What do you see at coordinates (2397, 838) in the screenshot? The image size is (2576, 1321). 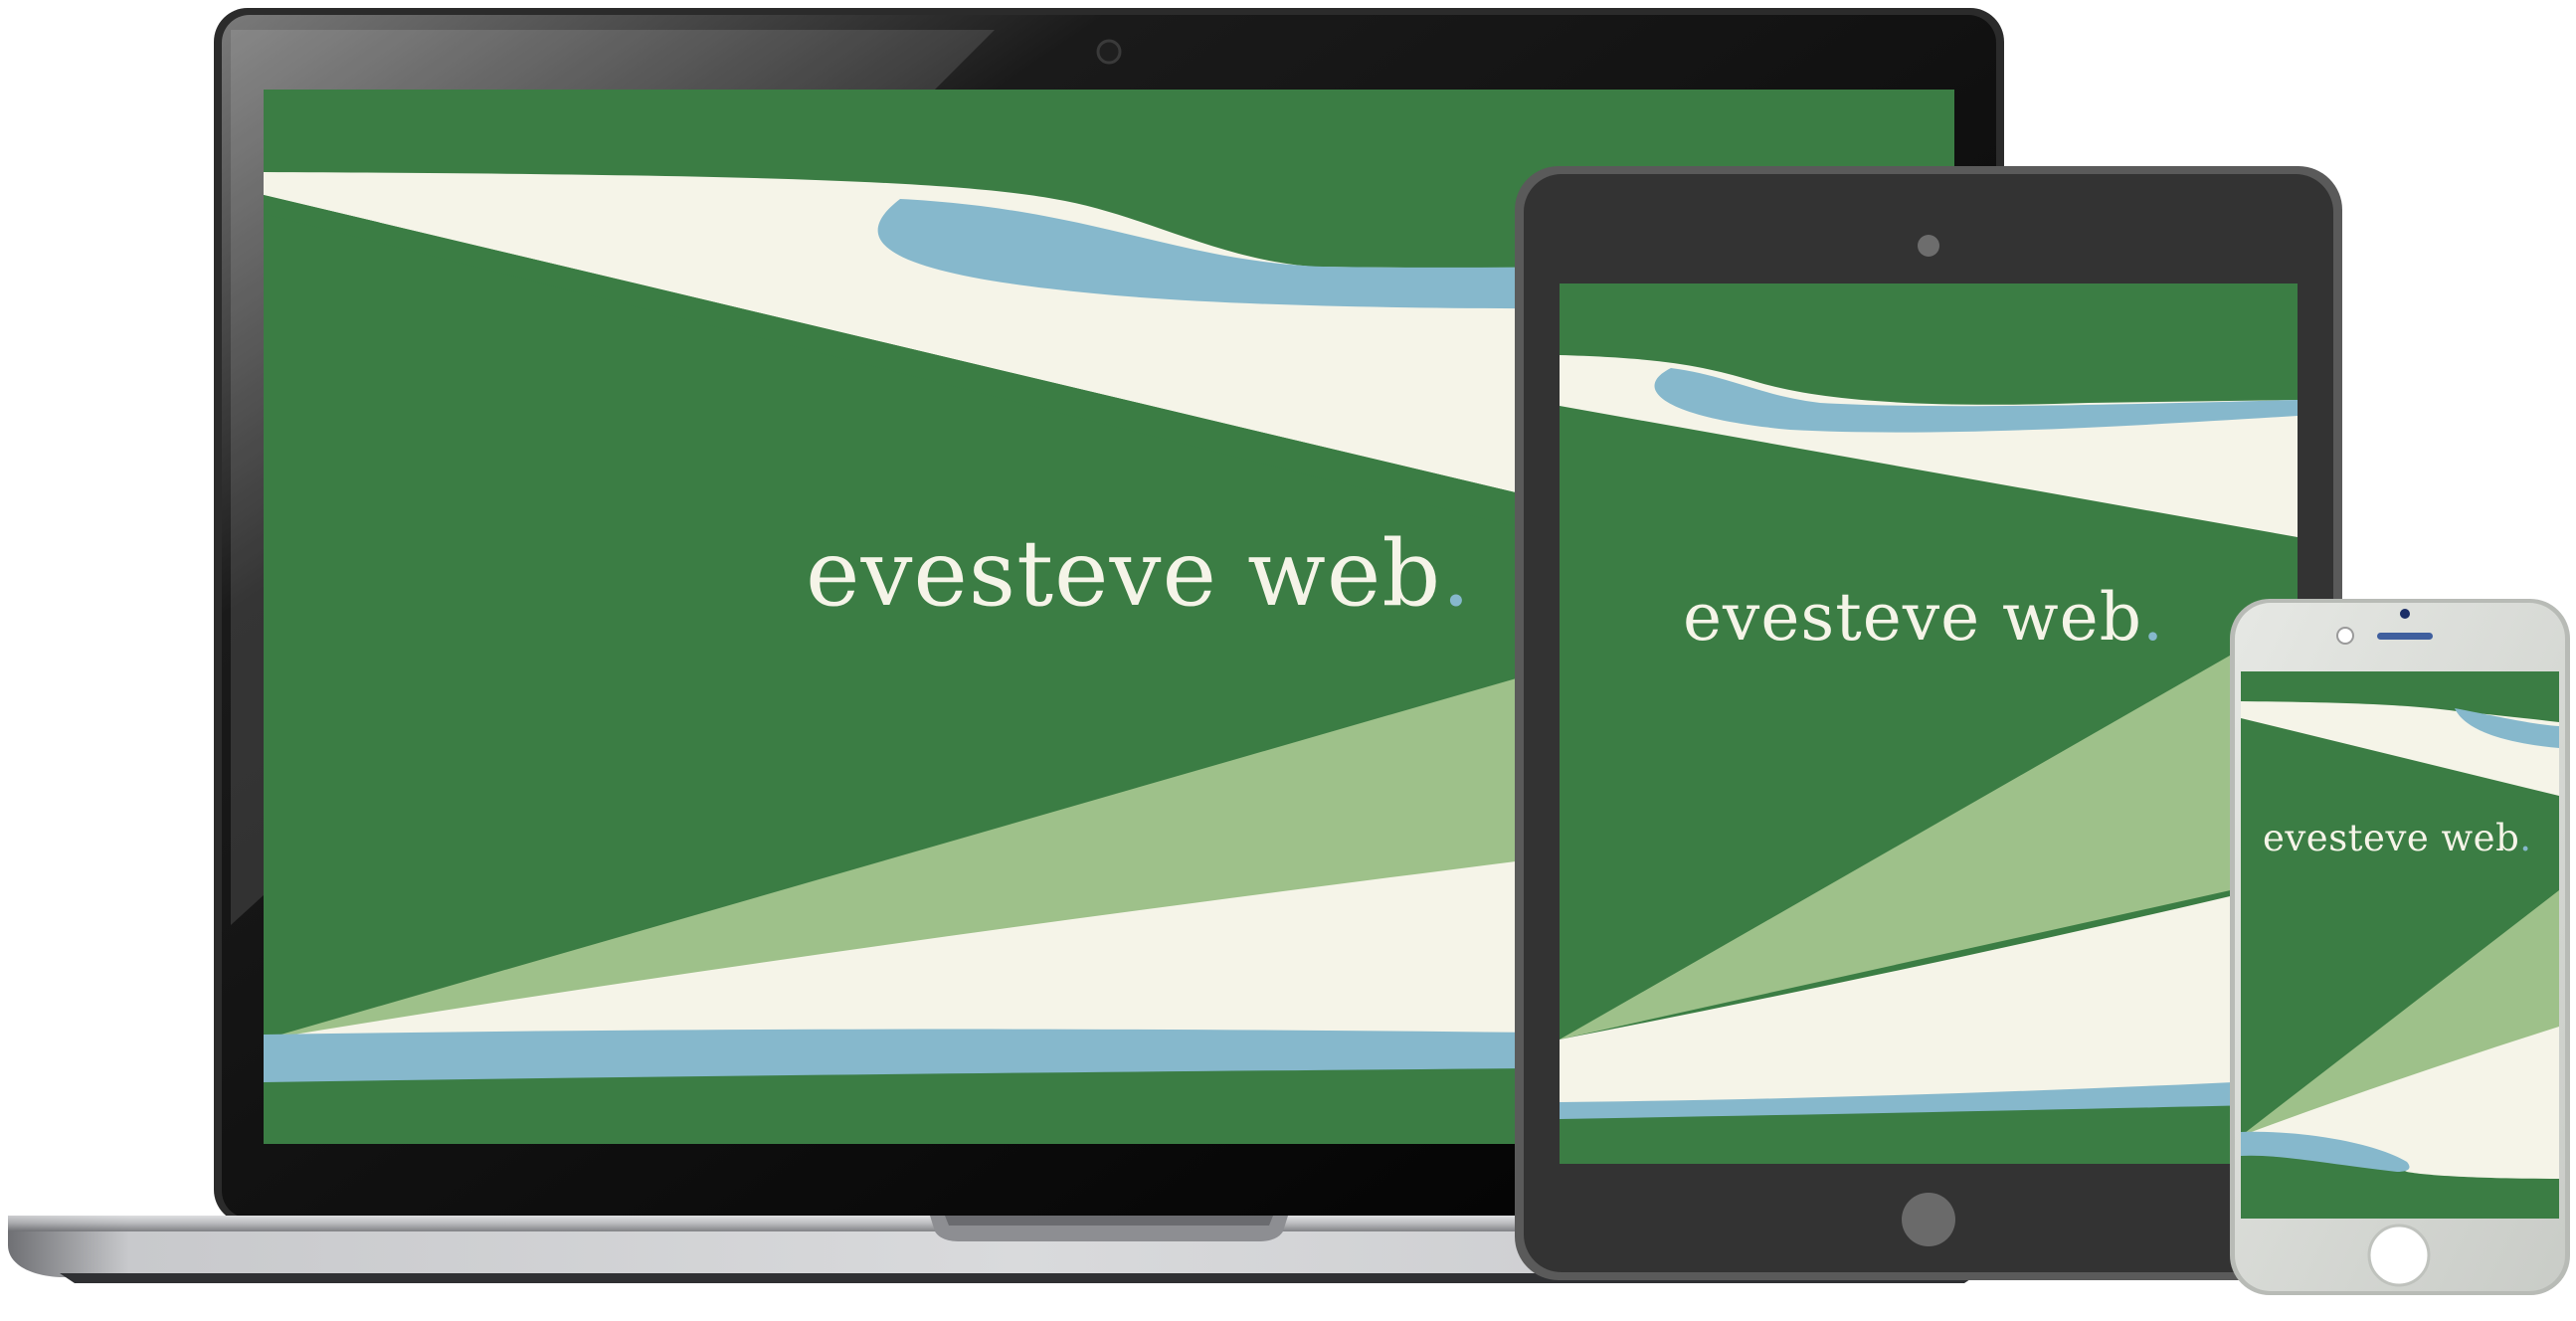 I see `phone-brand-title: evesteve web.` at bounding box center [2397, 838].